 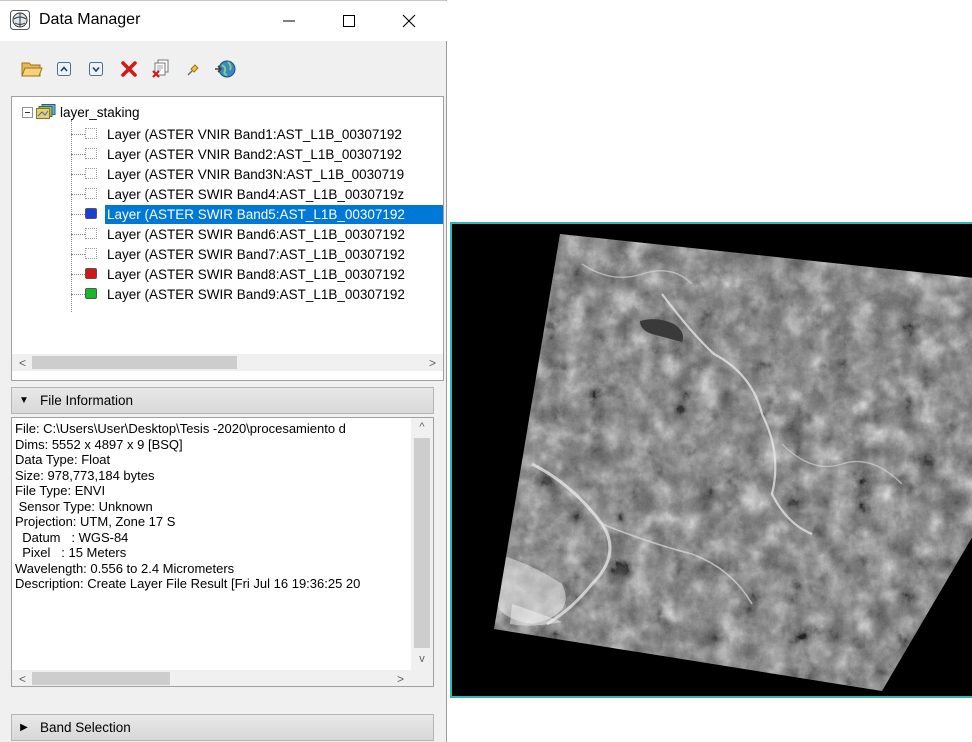 What do you see at coordinates (72, 537) in the screenshot?
I see `file-info-line: Datum : WGS-84` at bounding box center [72, 537].